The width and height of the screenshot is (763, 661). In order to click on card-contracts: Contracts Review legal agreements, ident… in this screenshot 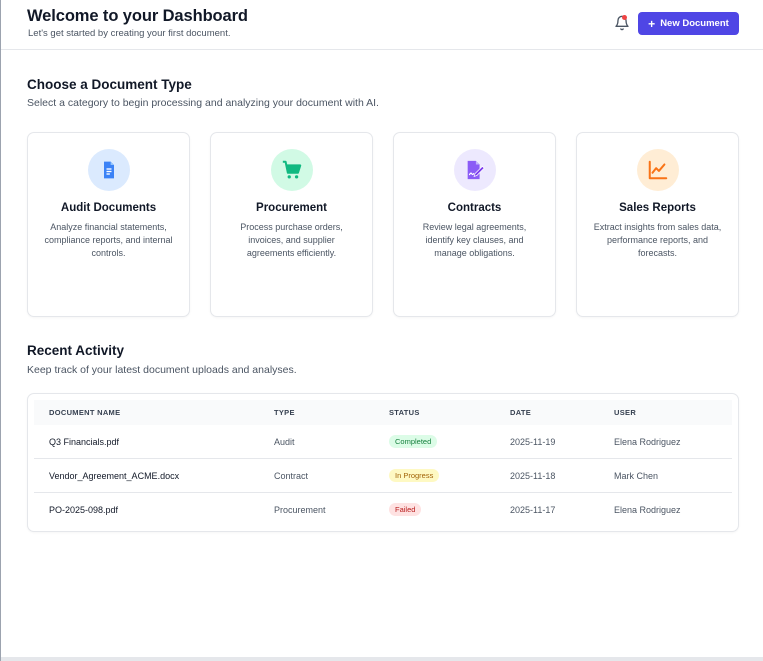, I will do `click(474, 224)`.